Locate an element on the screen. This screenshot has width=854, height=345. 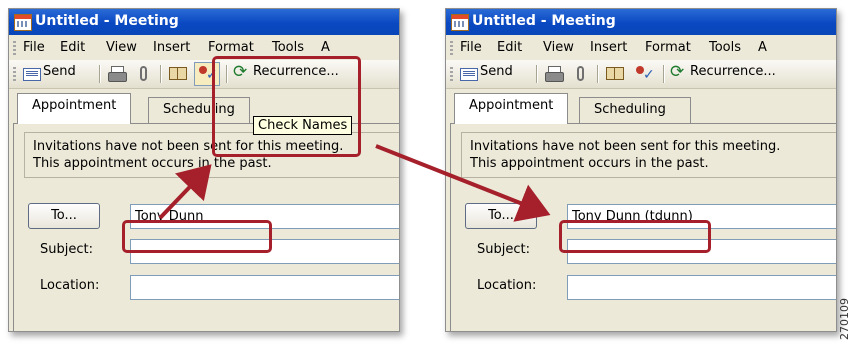
arrow-to-check-names is located at coordinates (185, 192).